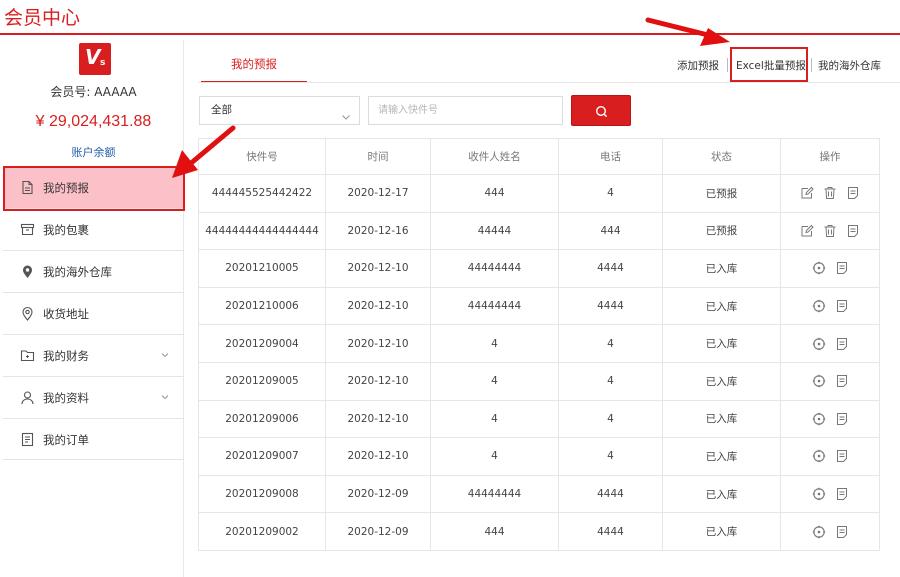 The image size is (900, 577). What do you see at coordinates (66, 230) in the screenshot?
I see `sidebar-item-label: 我的包裹` at bounding box center [66, 230].